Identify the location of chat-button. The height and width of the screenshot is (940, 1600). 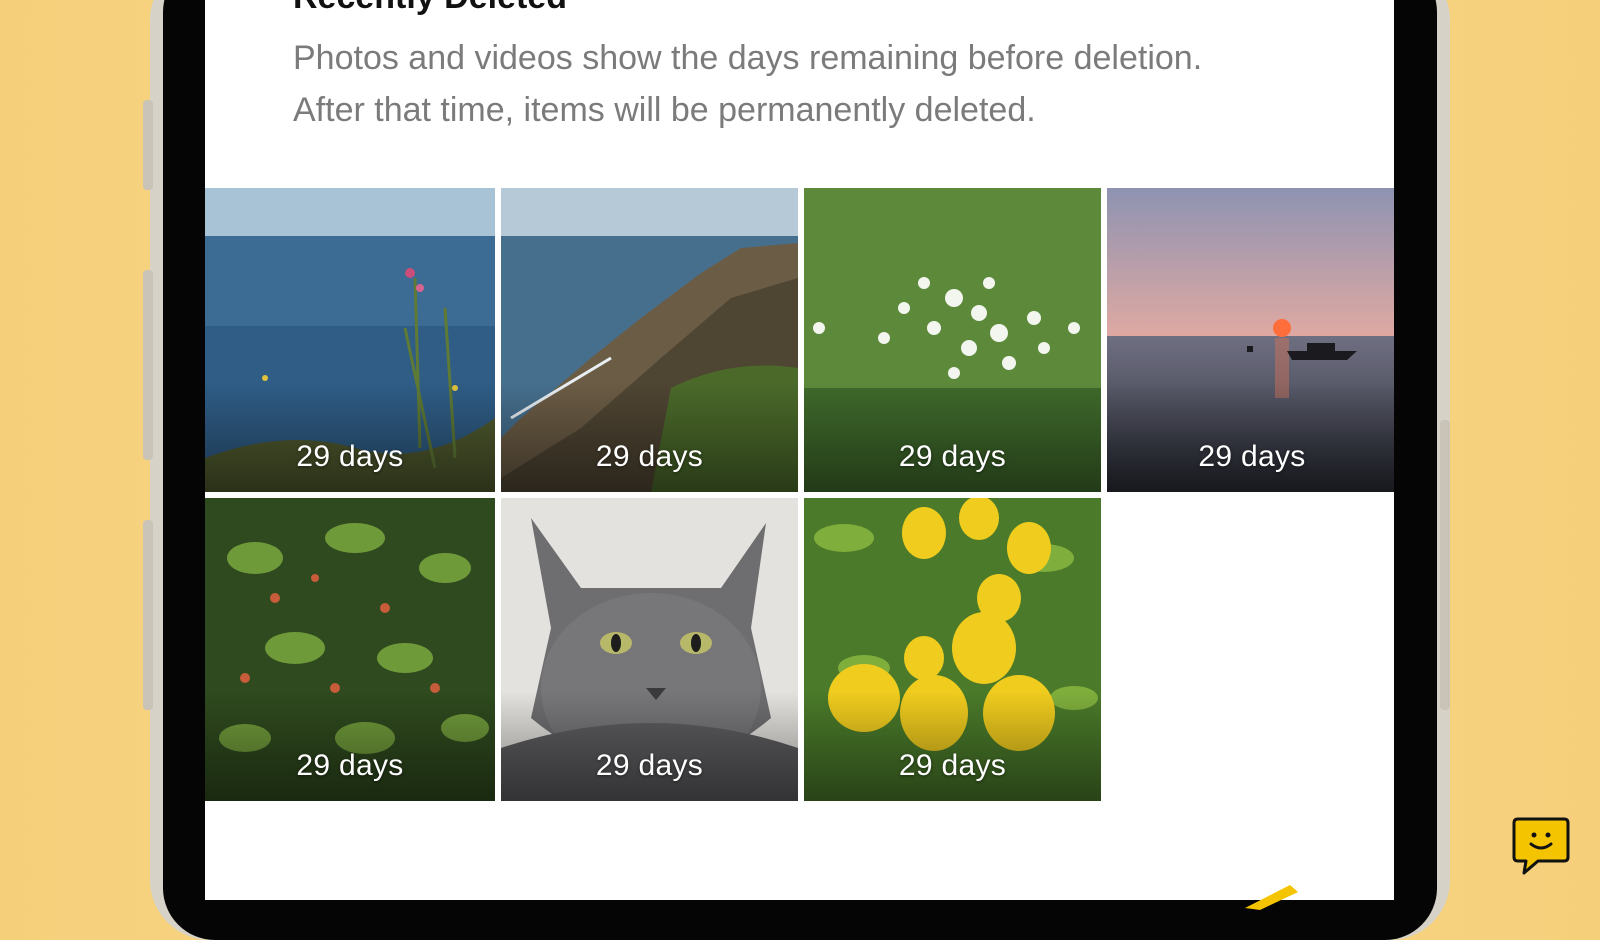
(1541, 846).